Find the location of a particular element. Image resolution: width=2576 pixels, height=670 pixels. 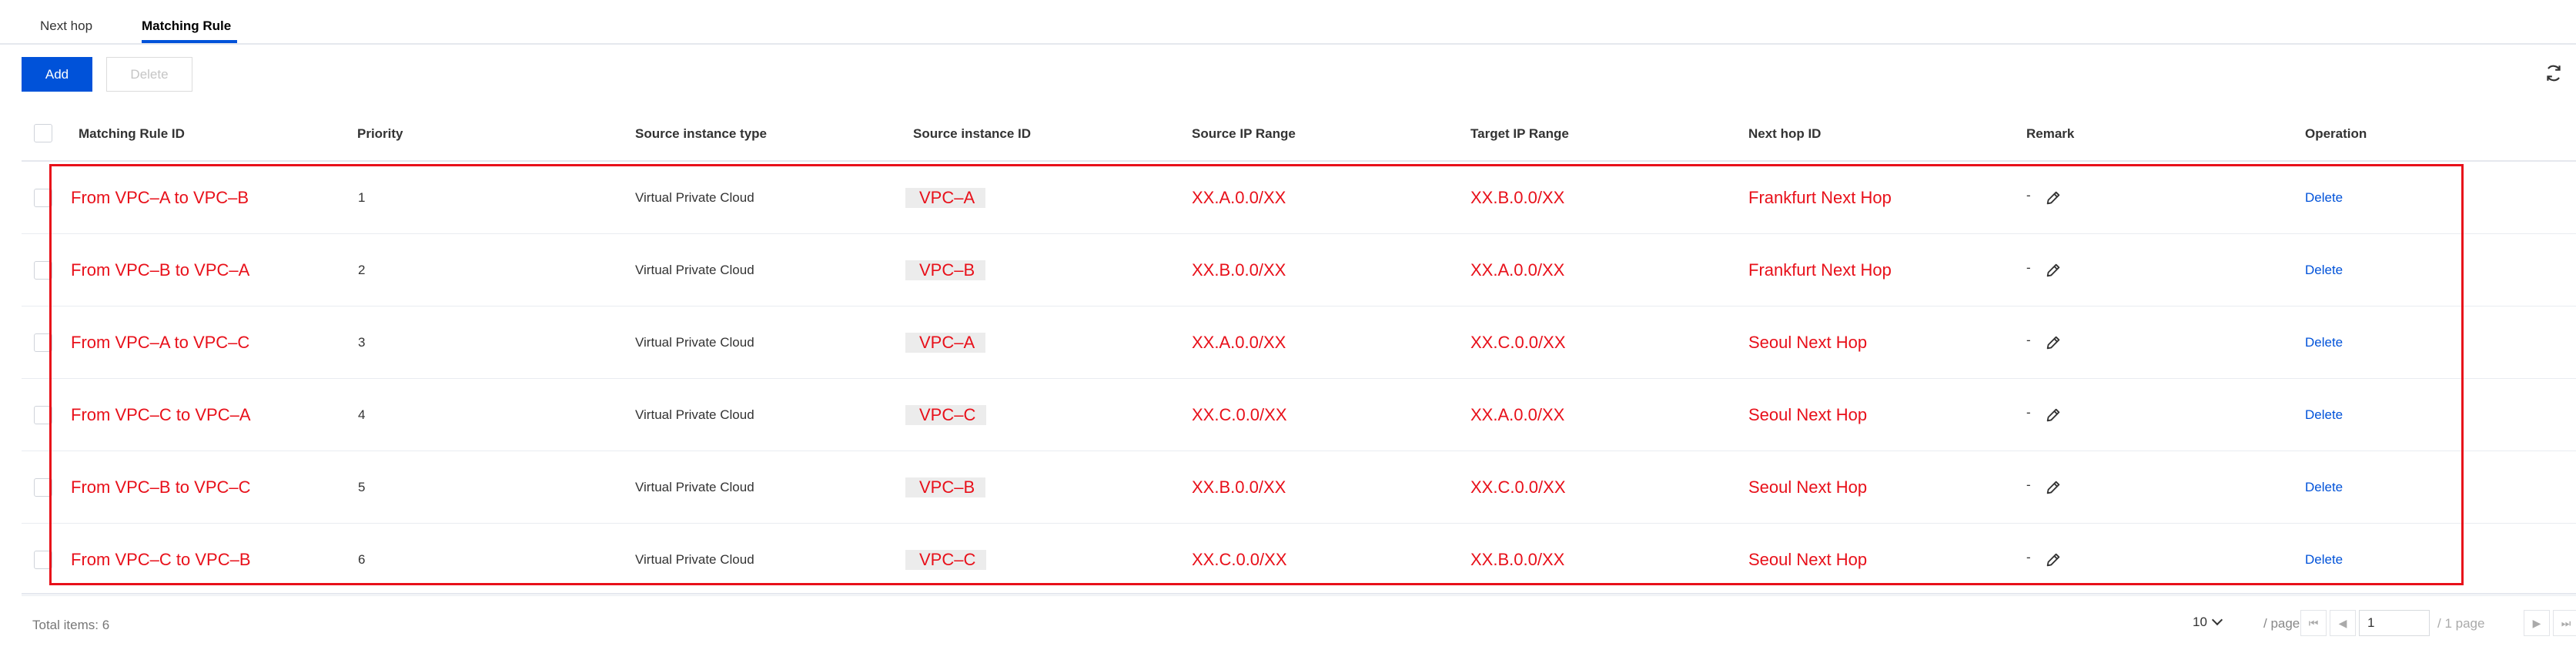

last-page-icon: ⏭ is located at coordinates (2565, 623).